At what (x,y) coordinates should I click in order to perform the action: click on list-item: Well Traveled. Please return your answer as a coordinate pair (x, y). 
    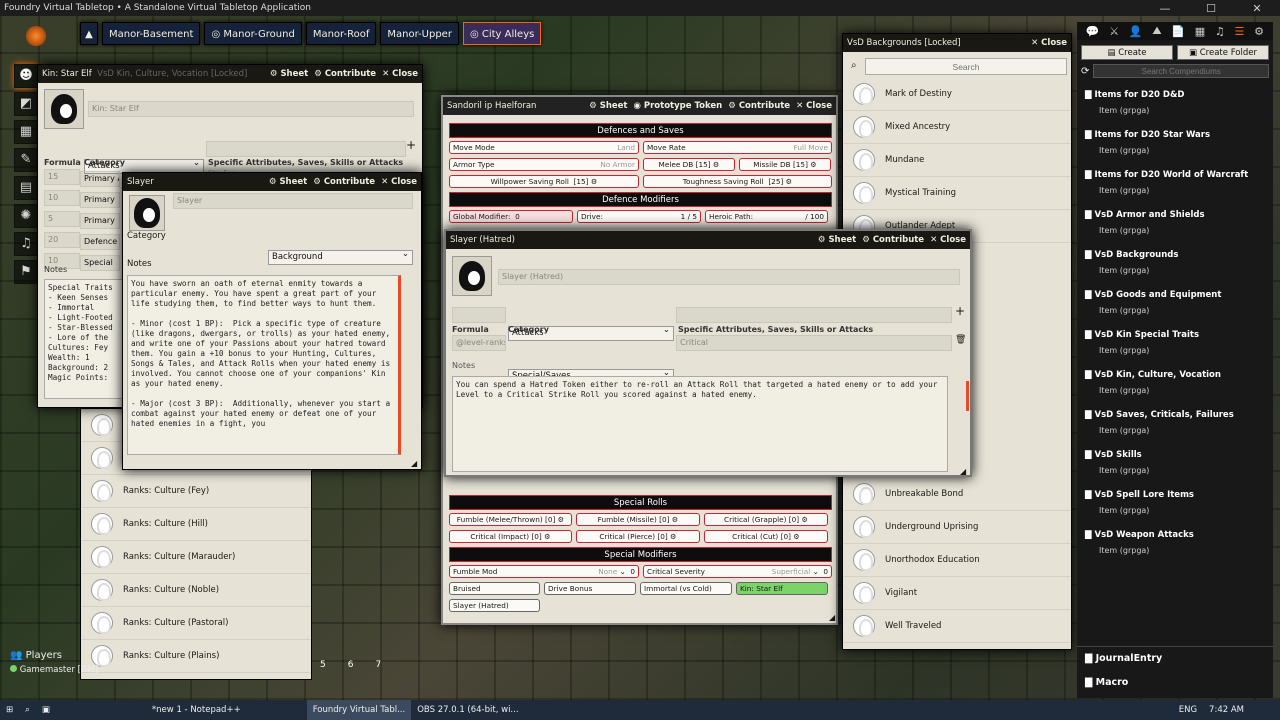
    Looking at the image, I should click on (957, 626).